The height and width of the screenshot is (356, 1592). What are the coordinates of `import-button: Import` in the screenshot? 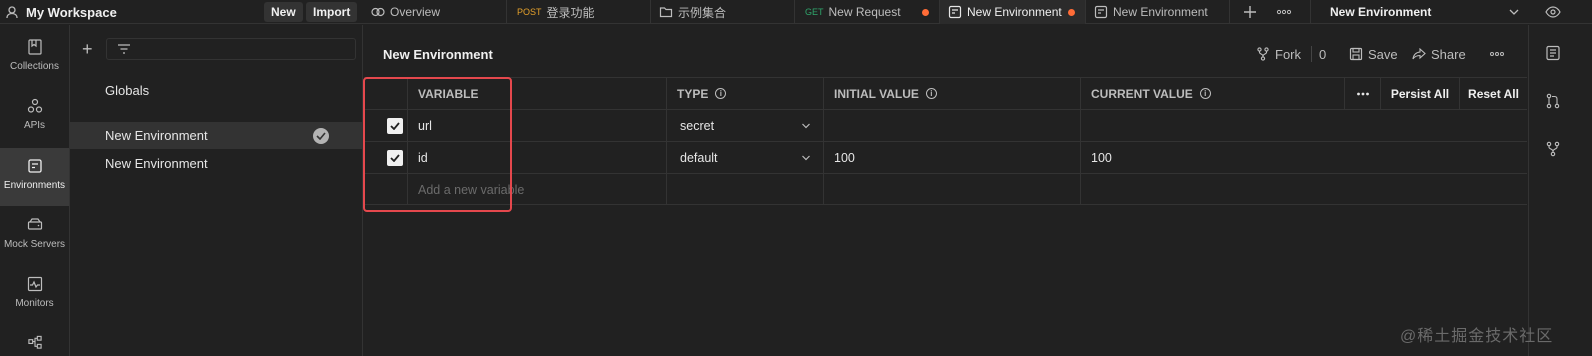 It's located at (332, 12).